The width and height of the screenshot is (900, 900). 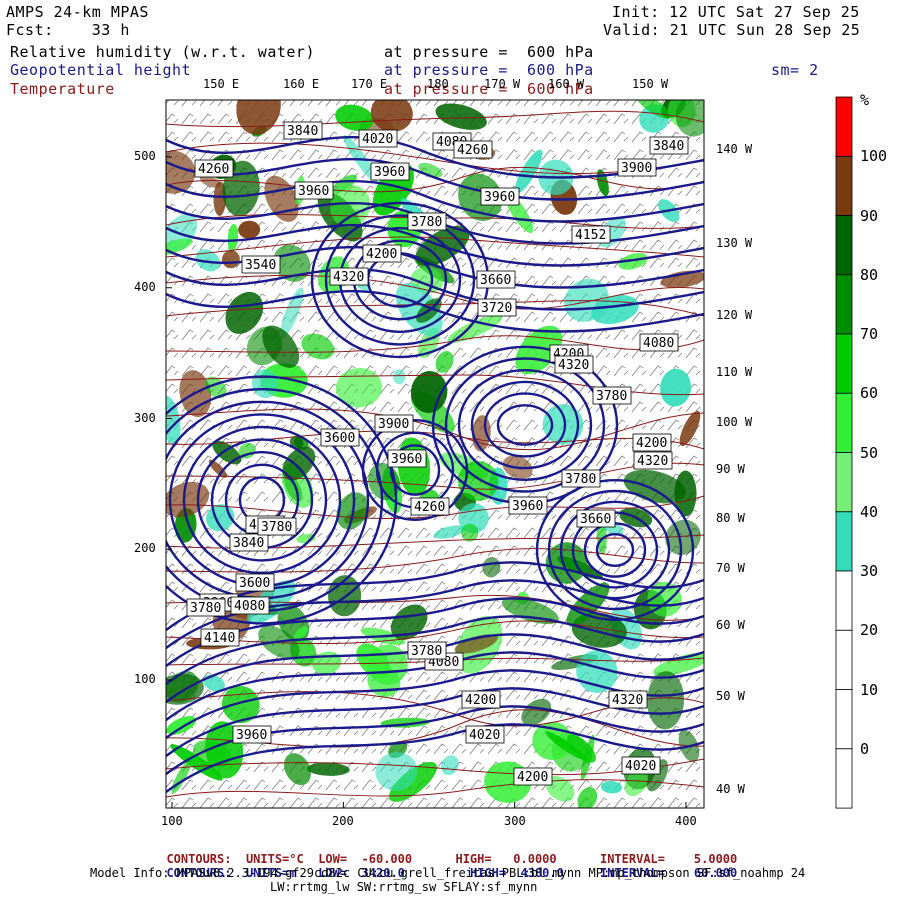 I want to click on svg-text: 4152, so click(x=590, y=235).